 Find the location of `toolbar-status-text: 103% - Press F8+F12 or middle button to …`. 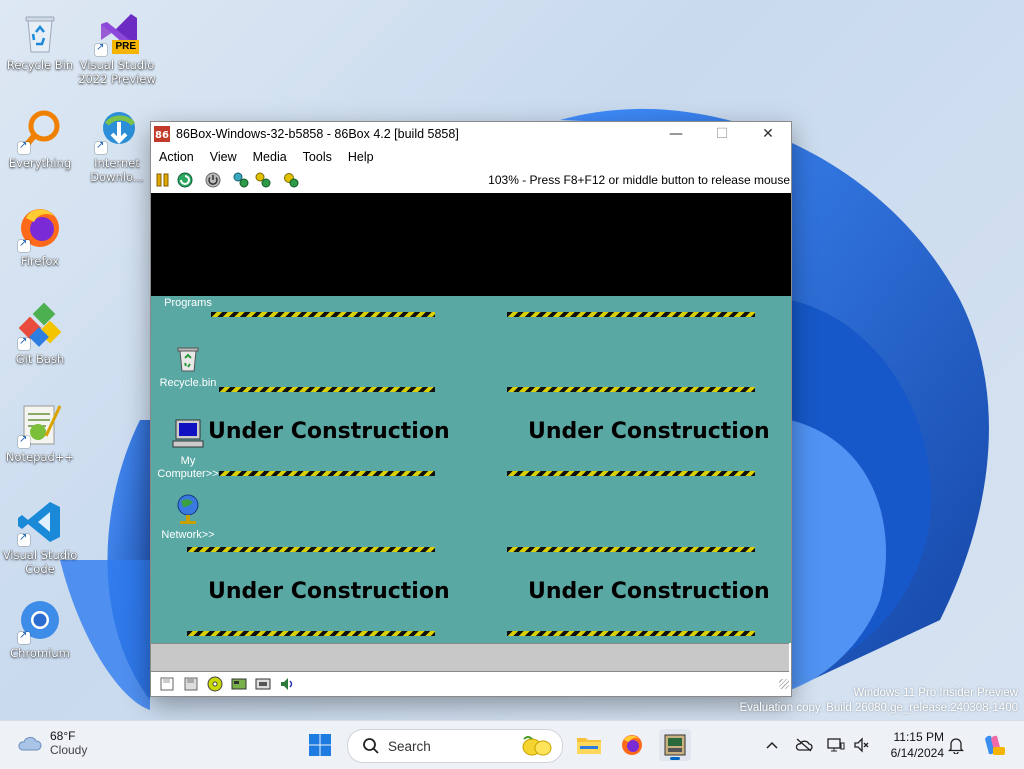

toolbar-status-text: 103% - Press F8+F12 or middle button to … is located at coordinates (639, 180).